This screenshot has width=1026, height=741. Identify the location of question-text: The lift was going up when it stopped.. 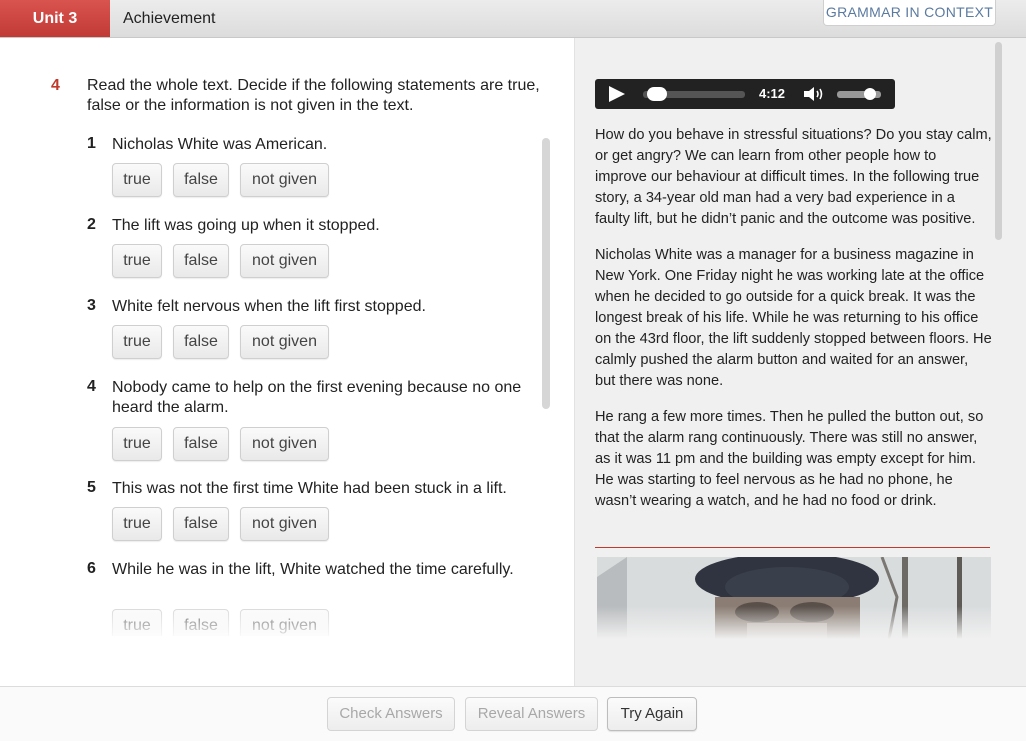
(246, 225).